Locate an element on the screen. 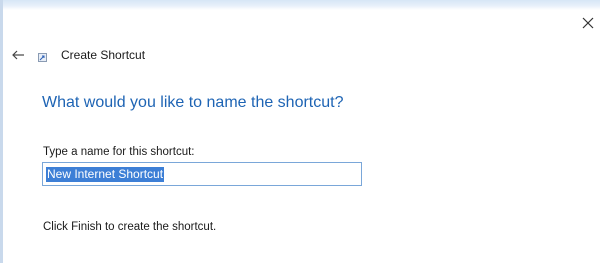  close-button is located at coordinates (588, 23).